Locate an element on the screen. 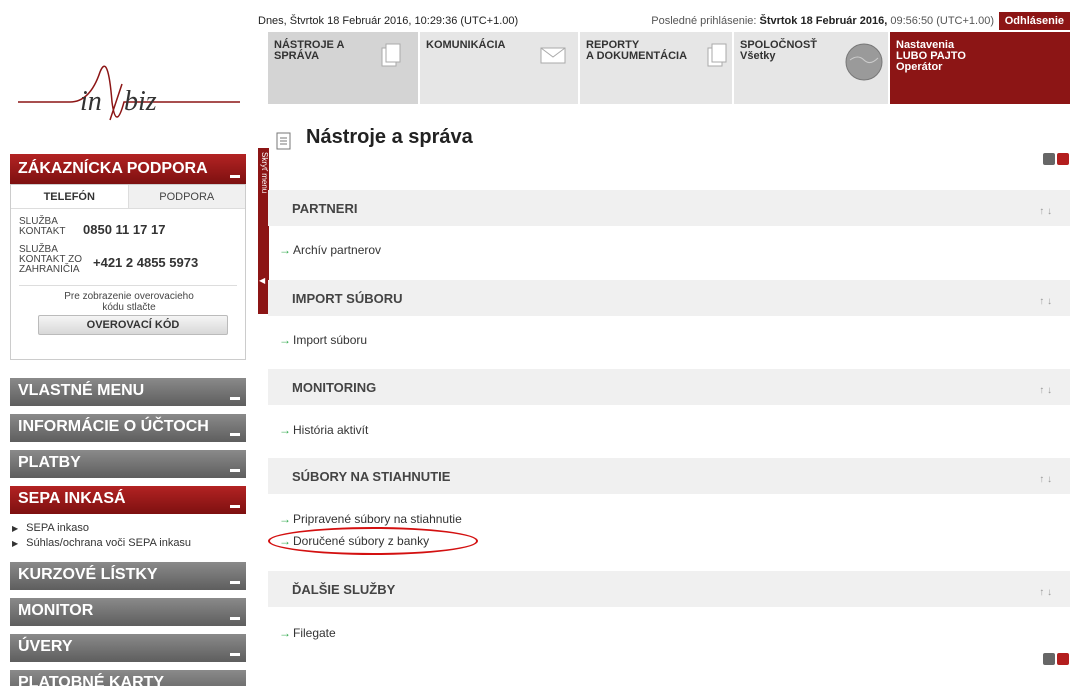 This screenshot has height=686, width=1070. tab-support: PODPORA is located at coordinates (186, 196).